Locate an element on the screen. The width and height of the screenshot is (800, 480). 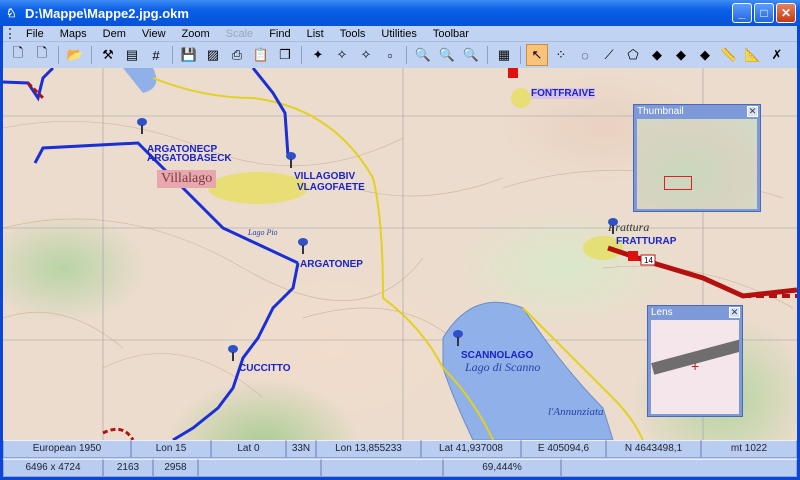
select-pointer-icon: ↖ is located at coordinates (537, 55).